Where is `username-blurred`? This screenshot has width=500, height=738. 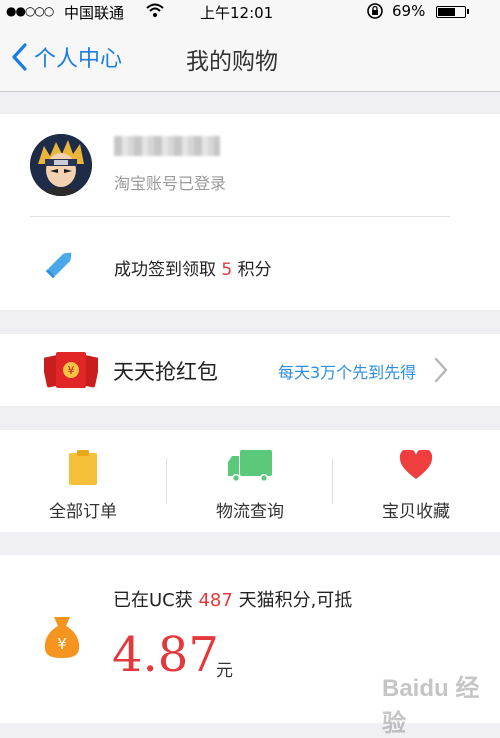
username-blurred is located at coordinates (167, 146).